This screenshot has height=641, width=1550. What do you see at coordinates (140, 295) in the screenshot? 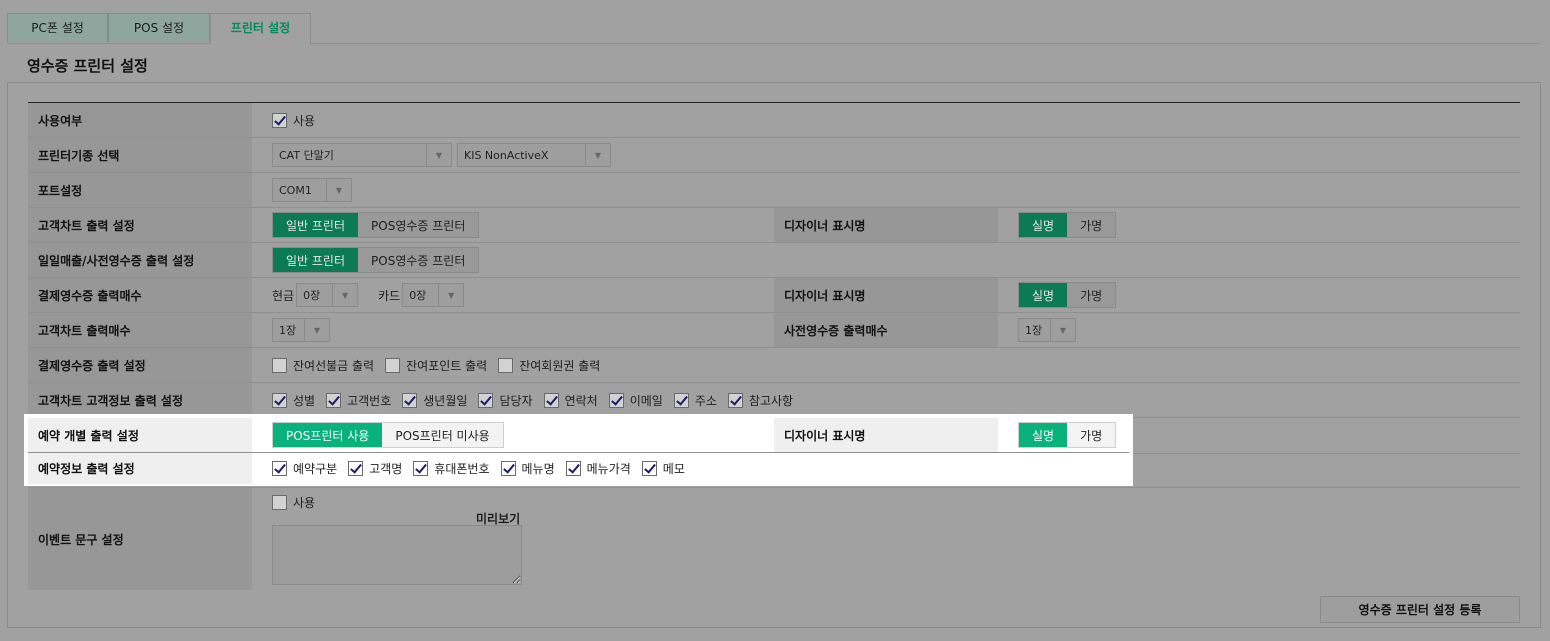
I see `row-label: 결제영수증 출력매수` at bounding box center [140, 295].